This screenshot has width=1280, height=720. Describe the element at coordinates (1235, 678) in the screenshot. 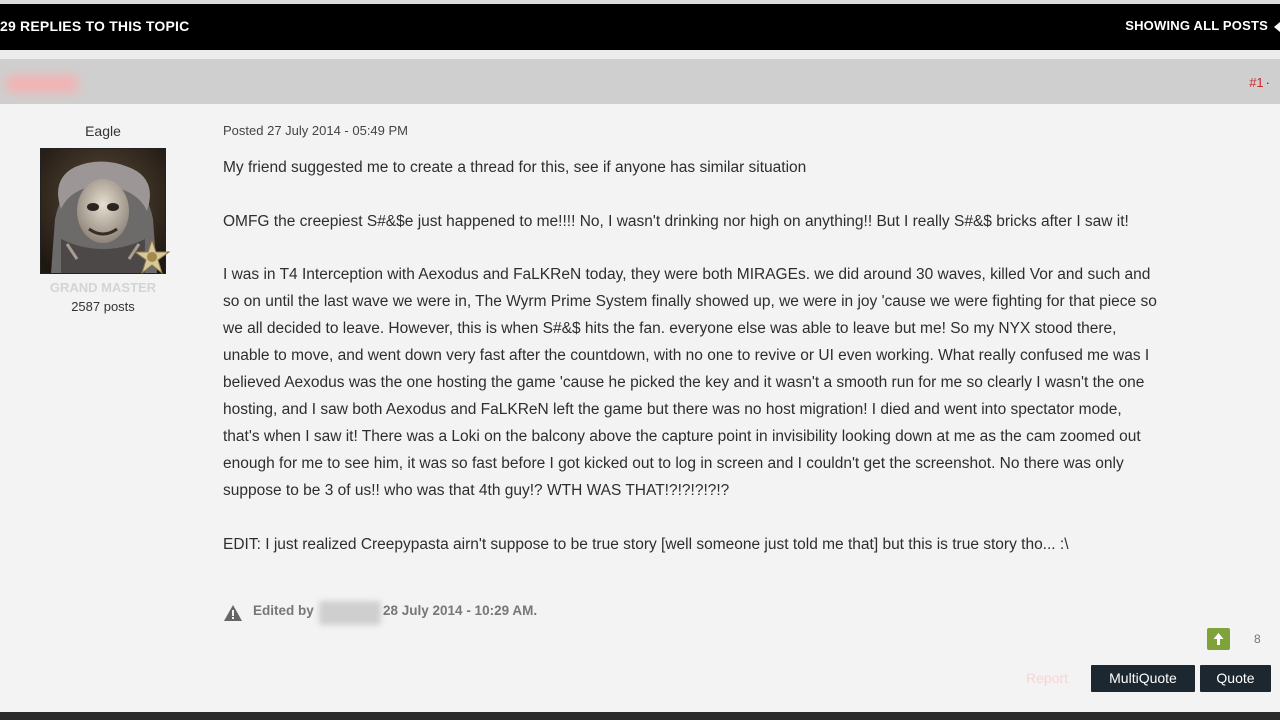

I see `quote-button: Quote` at that location.